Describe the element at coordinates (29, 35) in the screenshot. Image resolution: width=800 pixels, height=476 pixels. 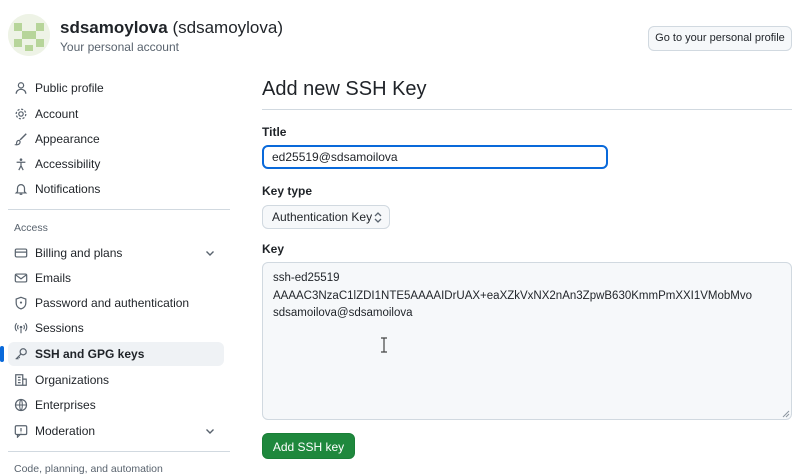
I see `avatar` at that location.